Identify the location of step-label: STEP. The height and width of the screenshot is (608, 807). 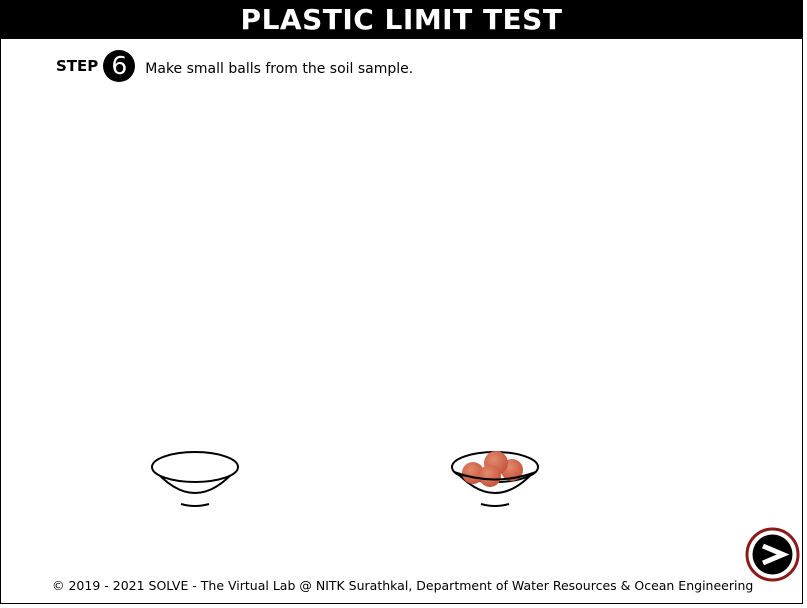
(77, 66).